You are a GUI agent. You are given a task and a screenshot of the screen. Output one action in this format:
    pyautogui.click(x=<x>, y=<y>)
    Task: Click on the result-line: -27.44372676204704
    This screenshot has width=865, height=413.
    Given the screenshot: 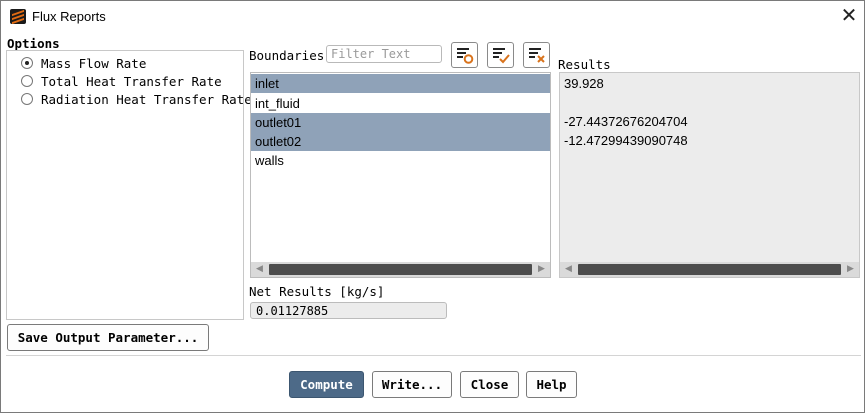 What is the action you would take?
    pyautogui.click(x=626, y=121)
    